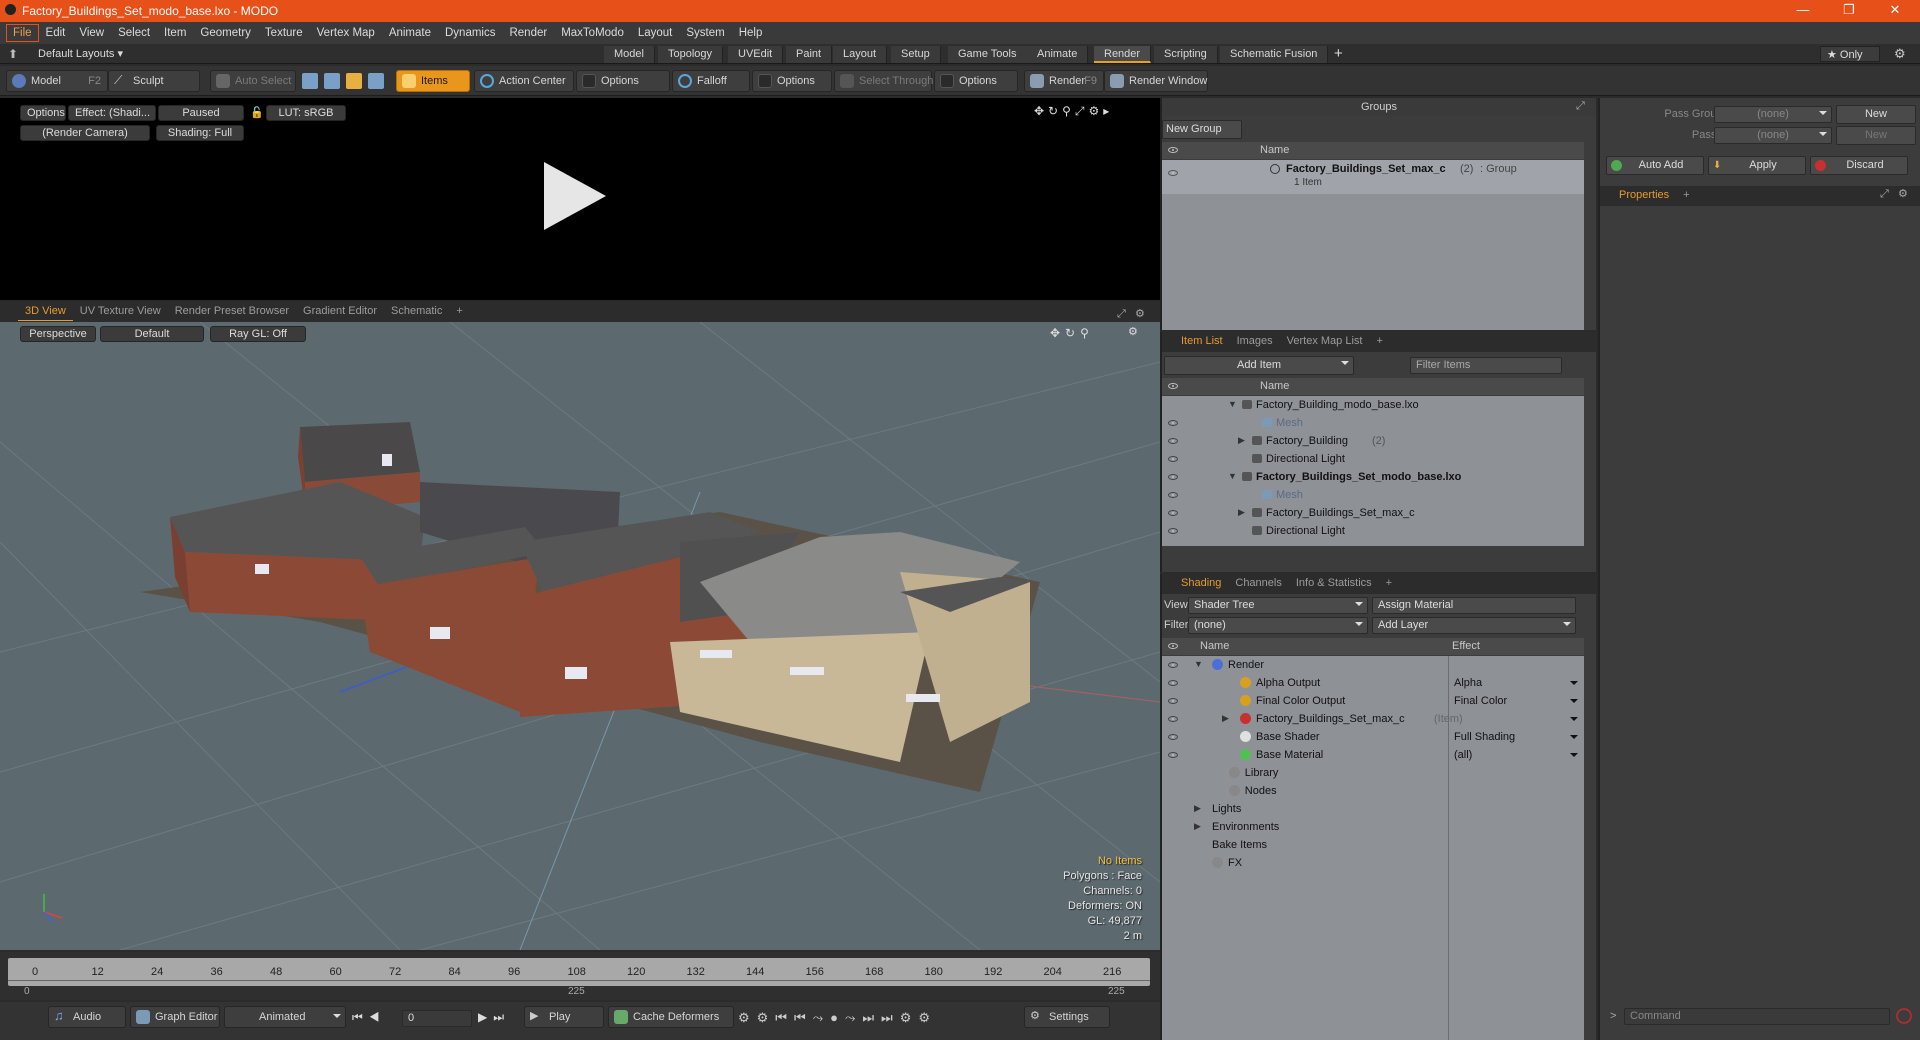 This screenshot has width=1920, height=1040. Describe the element at coordinates (45, 311) in the screenshot. I see `tab-3d-view: 3D View` at that location.